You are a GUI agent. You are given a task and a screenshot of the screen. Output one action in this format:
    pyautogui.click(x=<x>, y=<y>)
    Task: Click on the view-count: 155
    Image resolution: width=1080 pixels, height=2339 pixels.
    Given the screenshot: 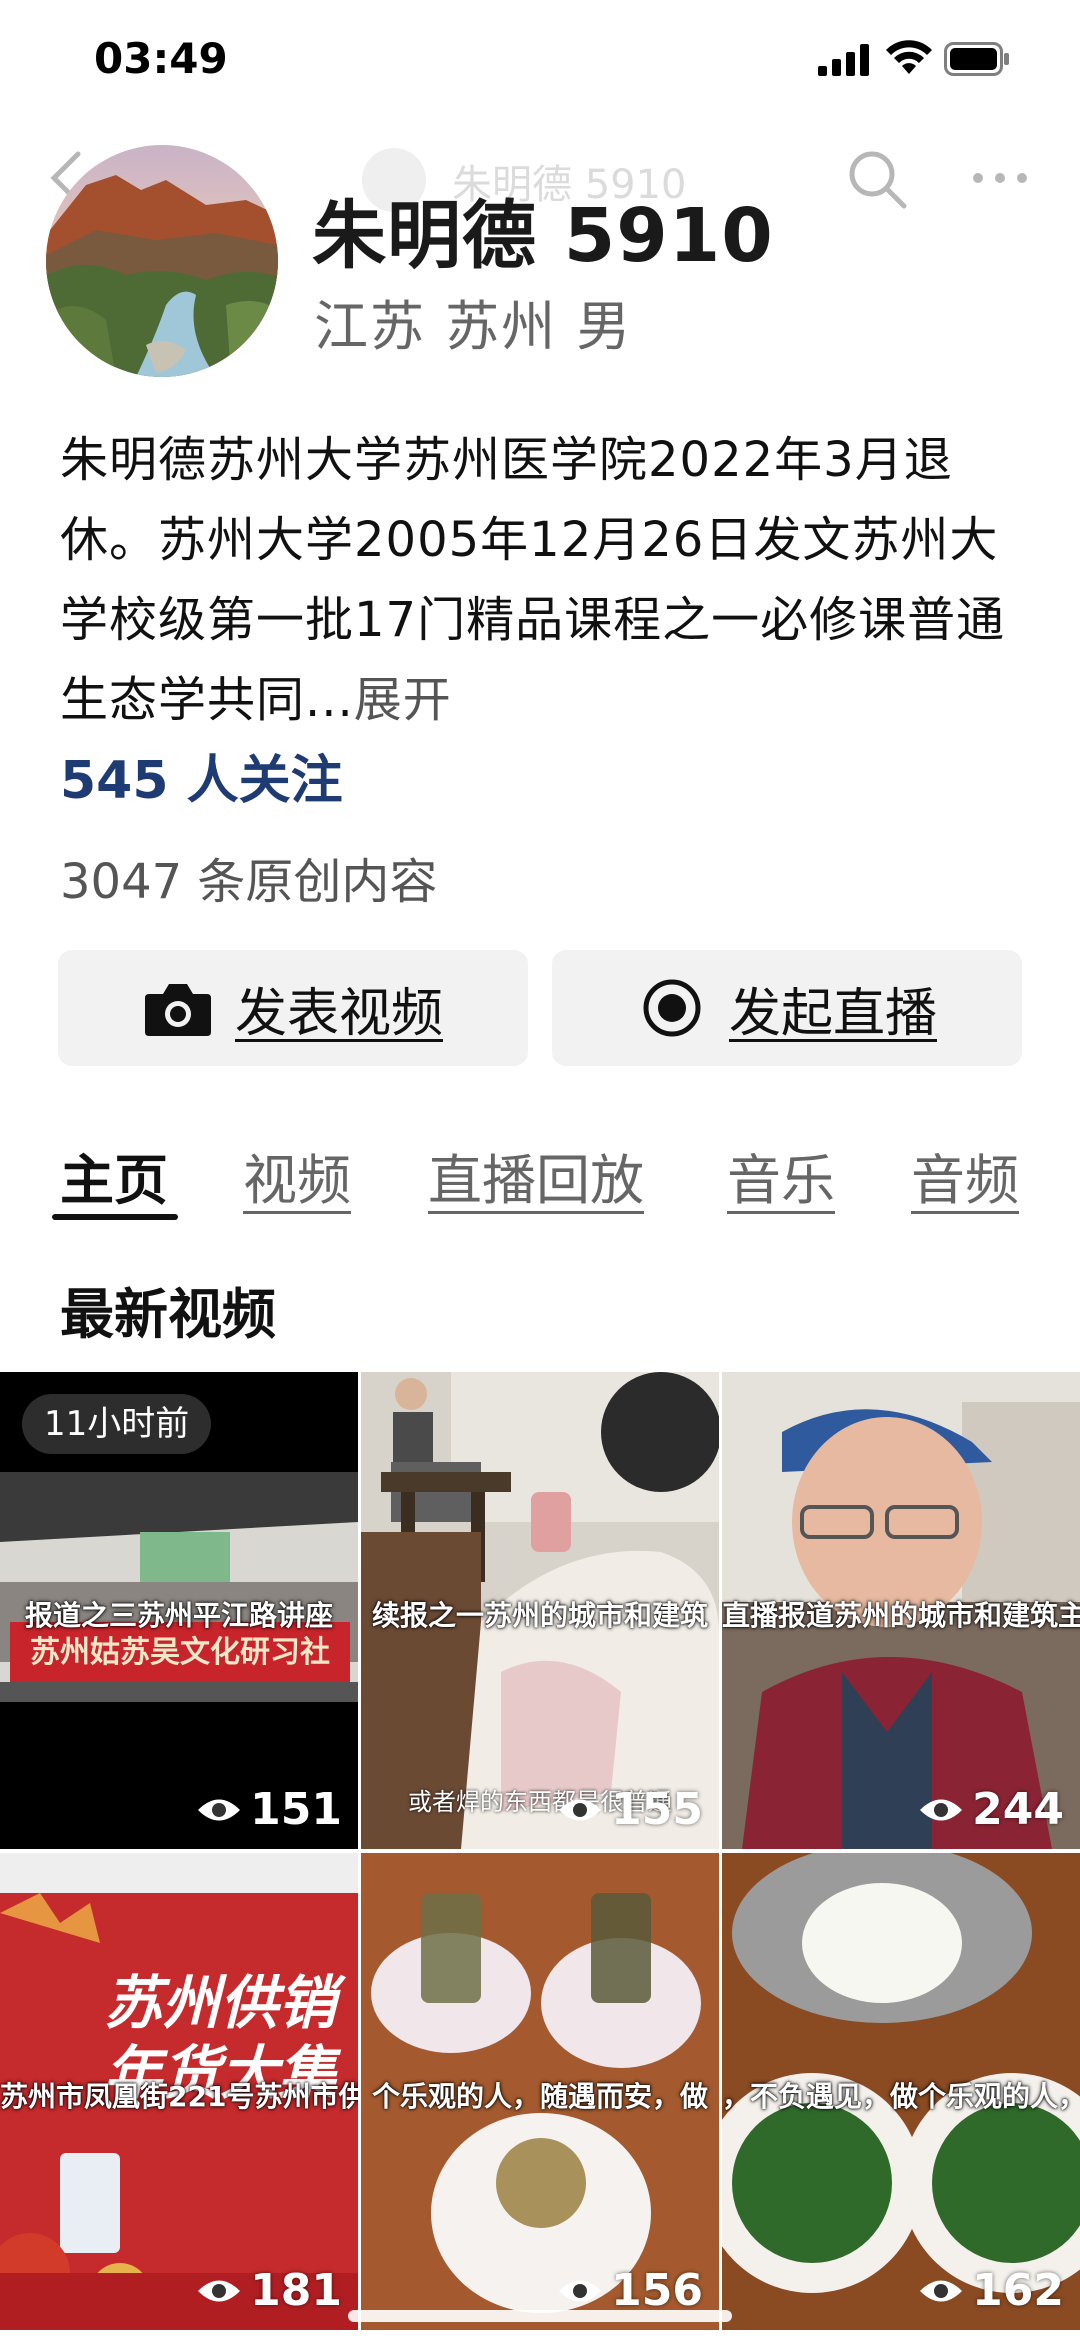 What is the action you would take?
    pyautogui.click(x=630, y=1809)
    